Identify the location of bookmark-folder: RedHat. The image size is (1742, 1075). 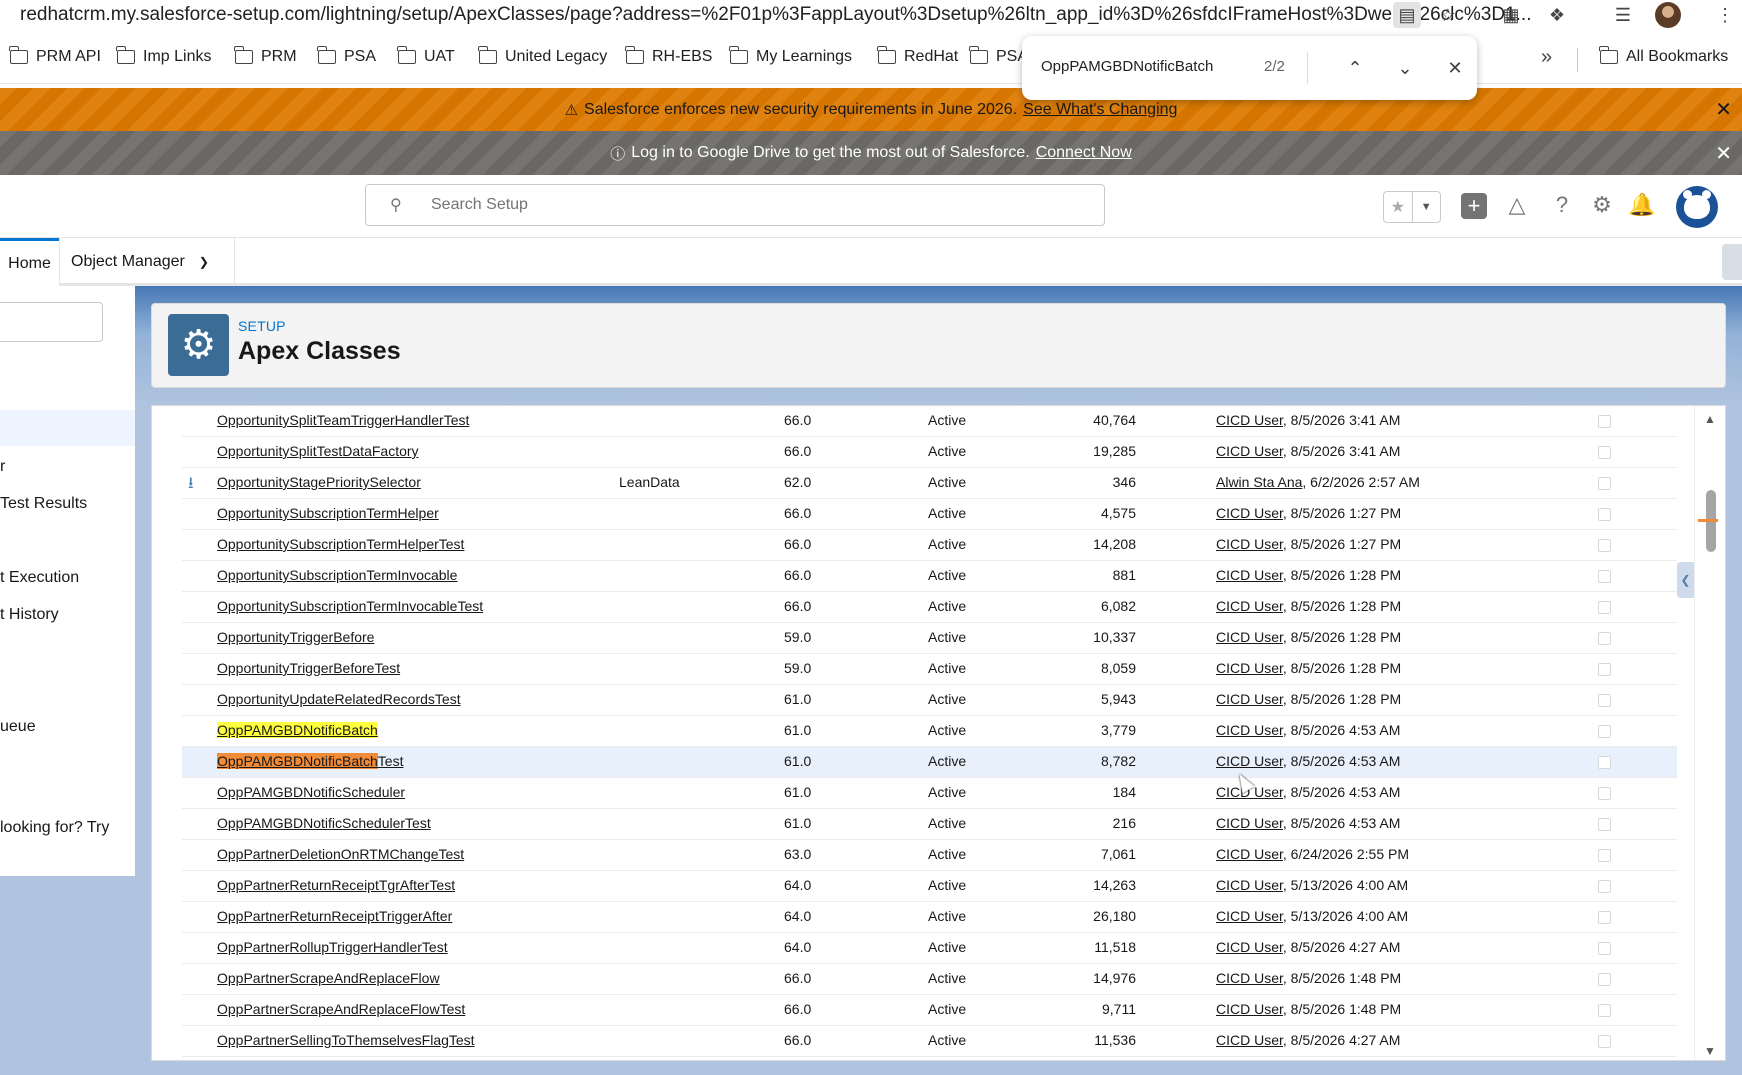
(917, 56).